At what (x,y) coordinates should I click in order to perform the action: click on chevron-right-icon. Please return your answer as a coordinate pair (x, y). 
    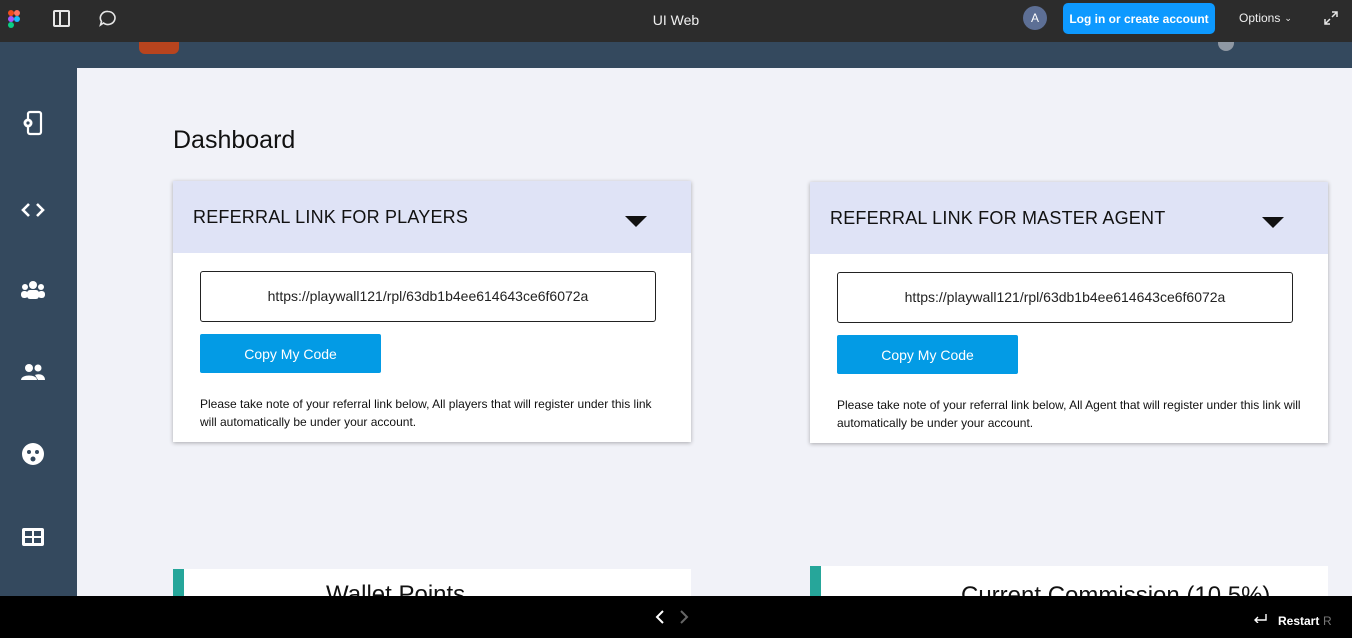
    Looking at the image, I should click on (684, 617).